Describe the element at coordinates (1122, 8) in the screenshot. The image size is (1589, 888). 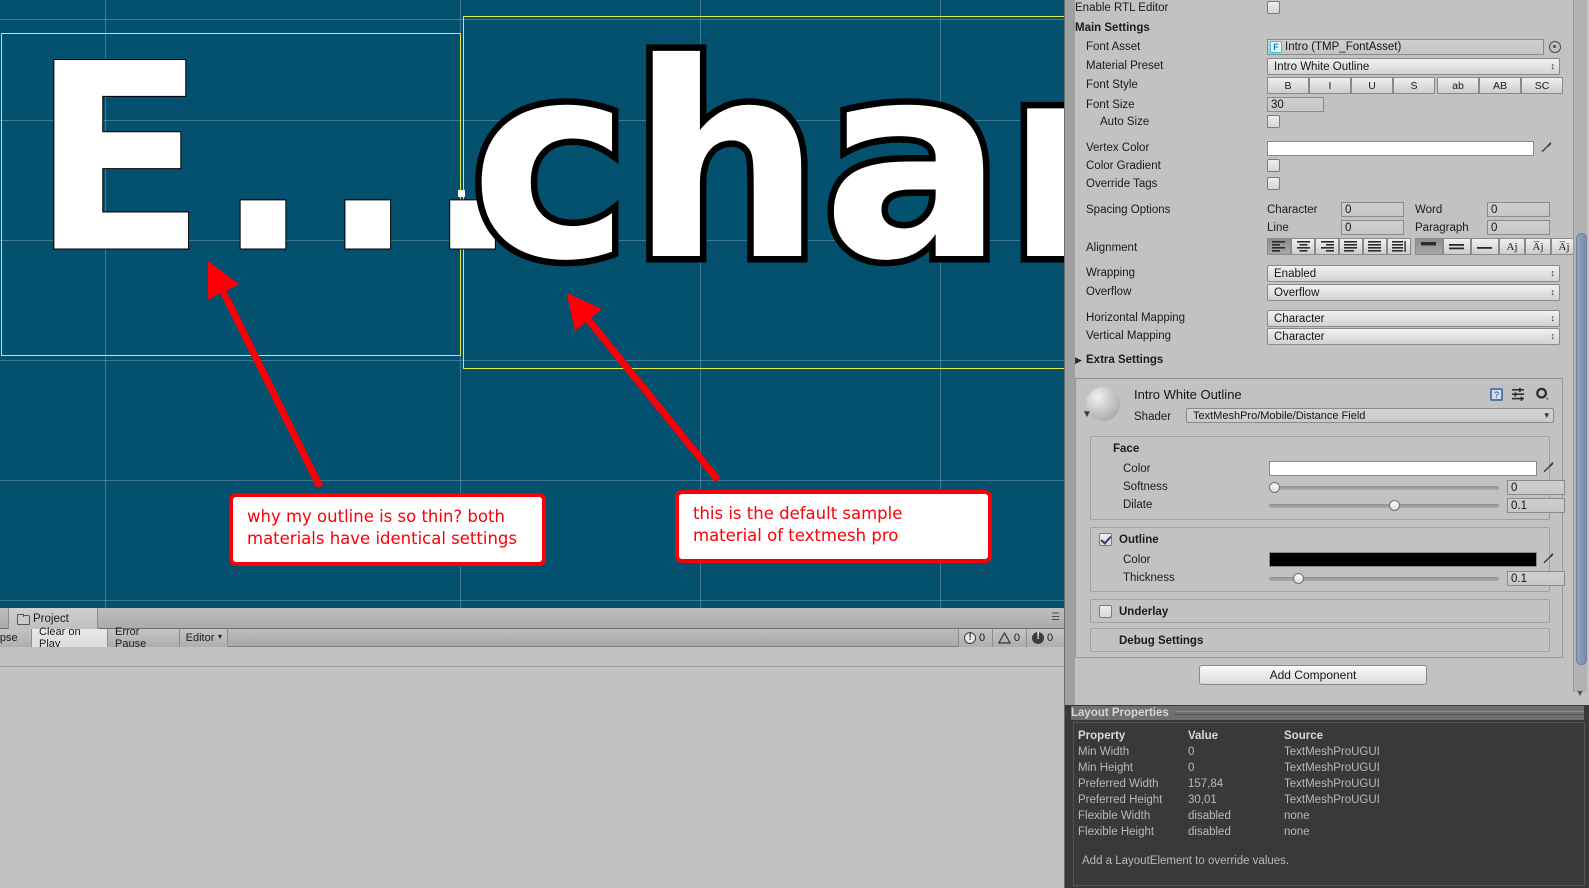
I see `enable-rtl-editor-label: Enable RTL Editor` at that location.